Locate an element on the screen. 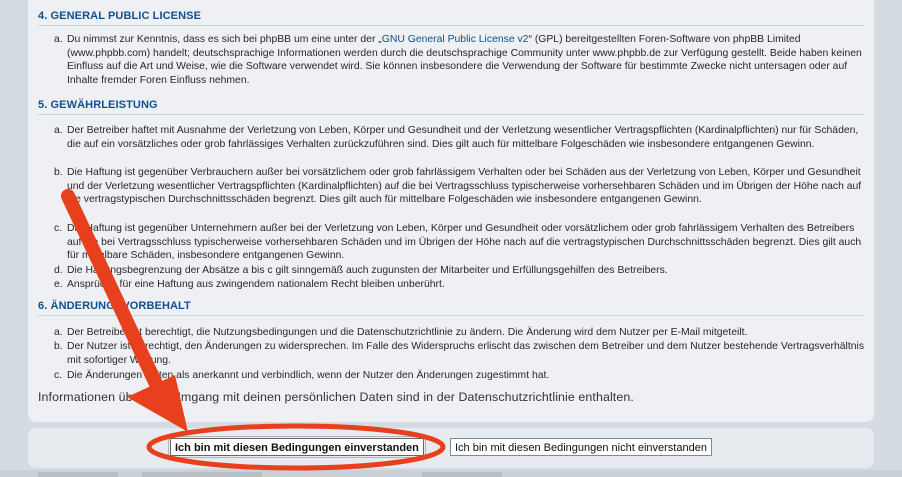  page-footer-strip is located at coordinates (451, 473).